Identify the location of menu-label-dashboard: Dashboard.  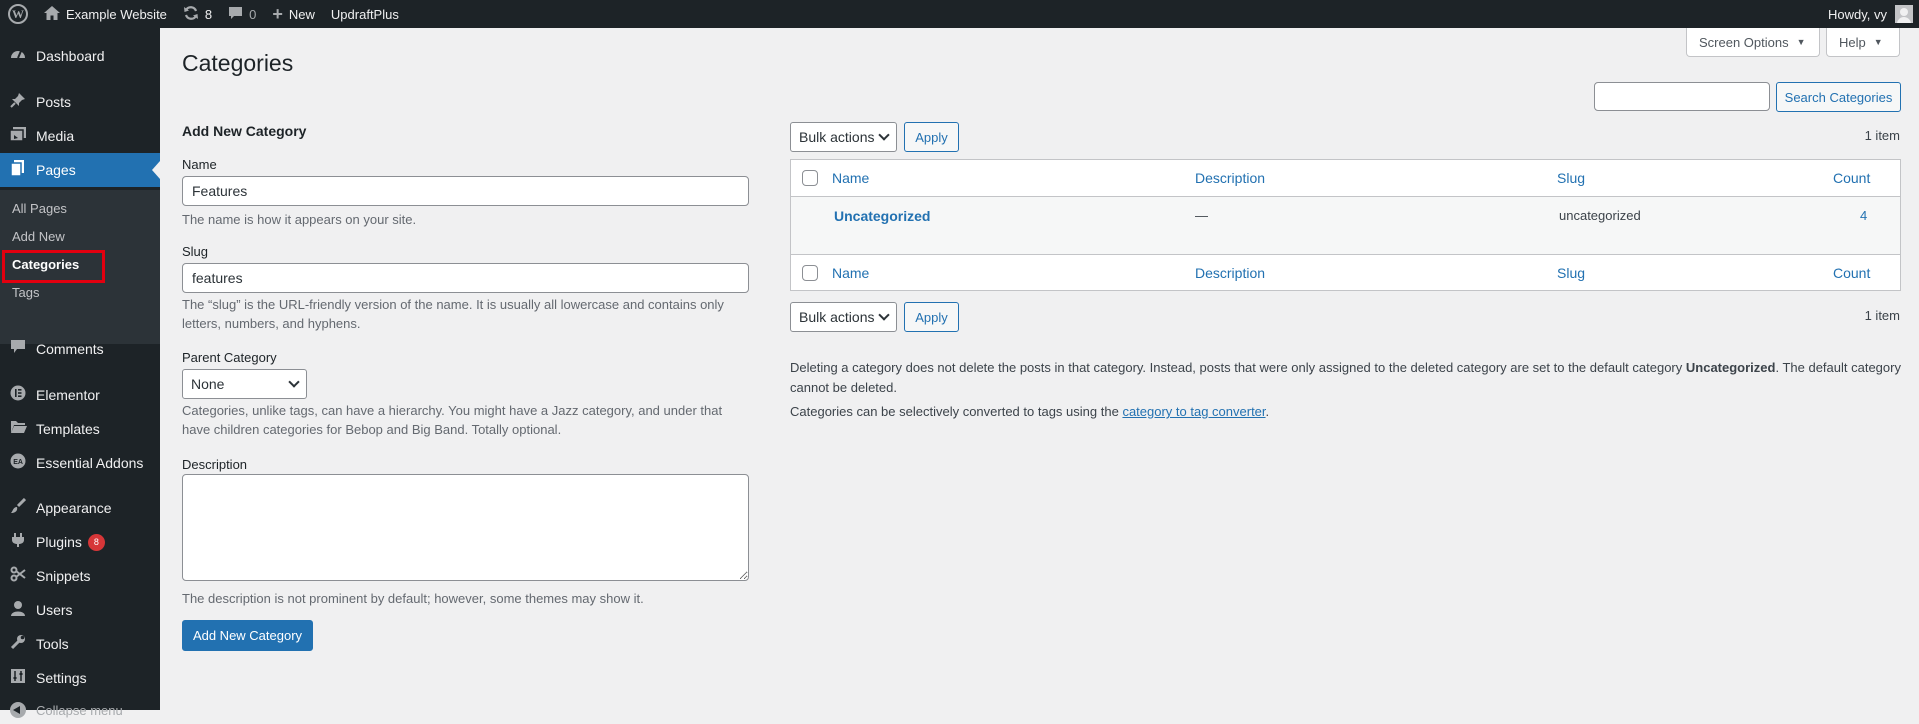
(70, 56).